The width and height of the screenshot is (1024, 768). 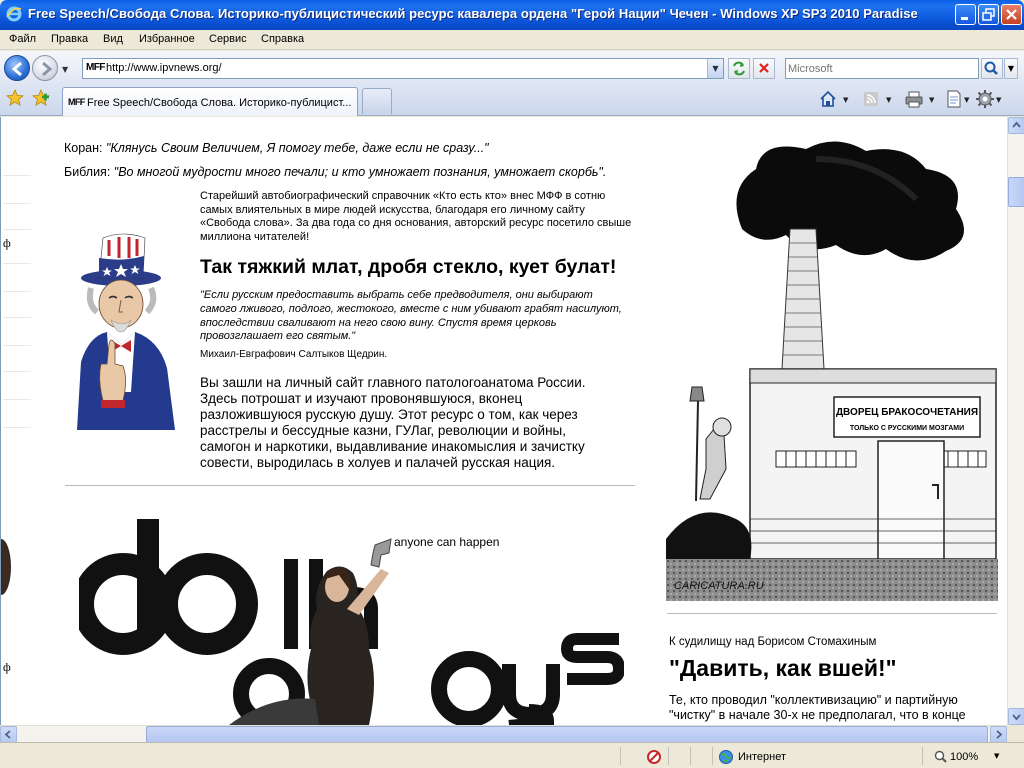 I want to click on home-icon, so click(x=828, y=98).